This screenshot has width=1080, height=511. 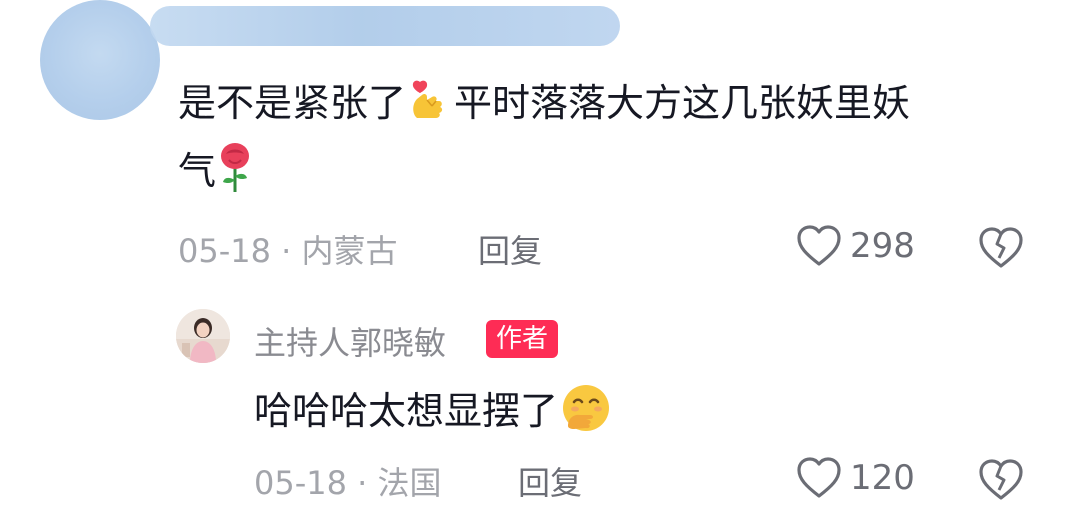 What do you see at coordinates (882, 246) in the screenshot?
I see `like-count: 298` at bounding box center [882, 246].